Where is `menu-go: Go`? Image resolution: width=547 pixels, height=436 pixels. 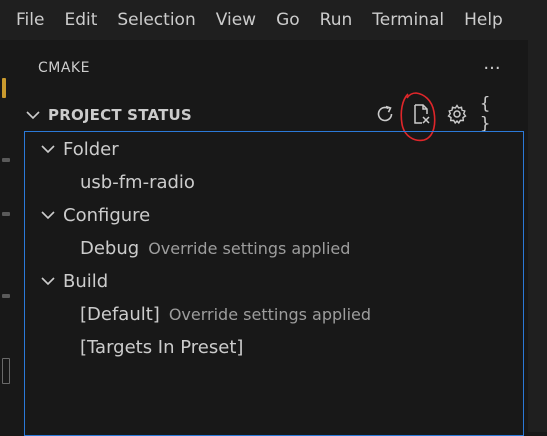
menu-go: Go is located at coordinates (288, 20).